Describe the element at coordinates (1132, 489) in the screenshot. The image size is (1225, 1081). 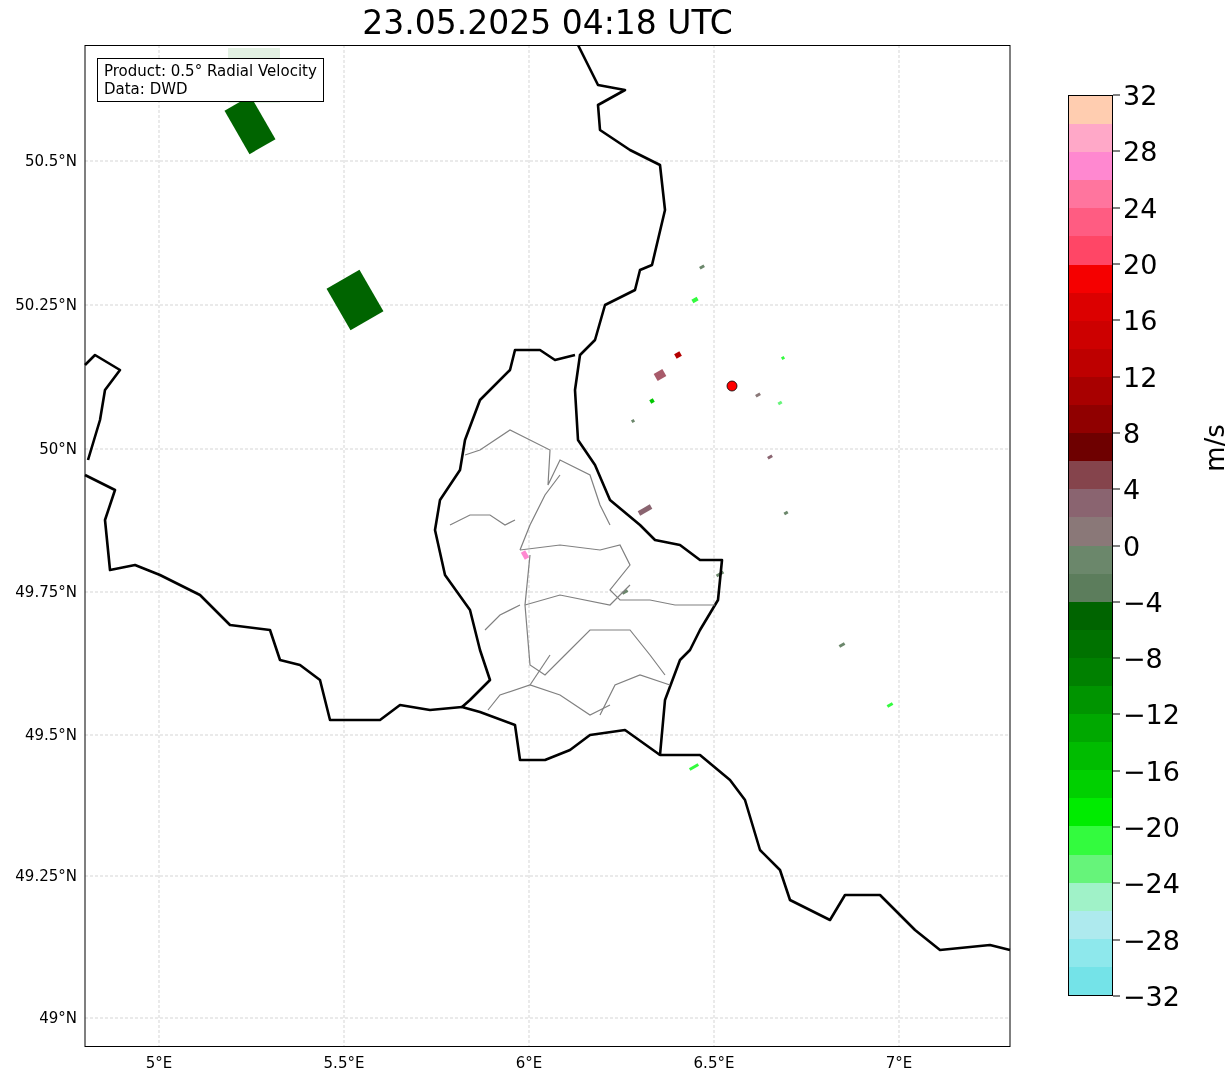
I see `colorbar-tick-label: 4` at that location.